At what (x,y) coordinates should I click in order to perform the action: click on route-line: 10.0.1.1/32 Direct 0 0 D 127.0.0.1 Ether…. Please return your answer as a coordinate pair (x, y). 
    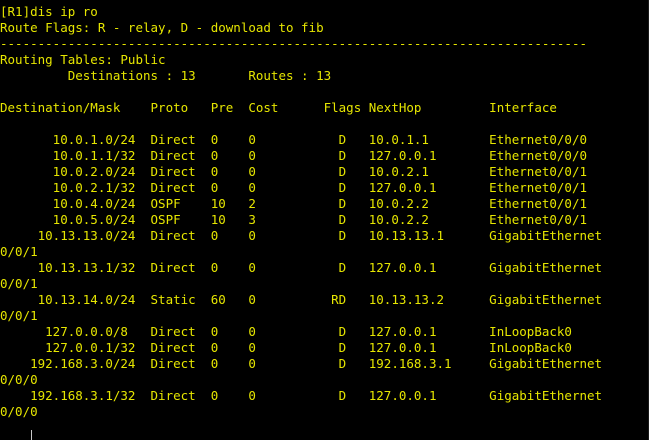
    Looking at the image, I should click on (293, 155).